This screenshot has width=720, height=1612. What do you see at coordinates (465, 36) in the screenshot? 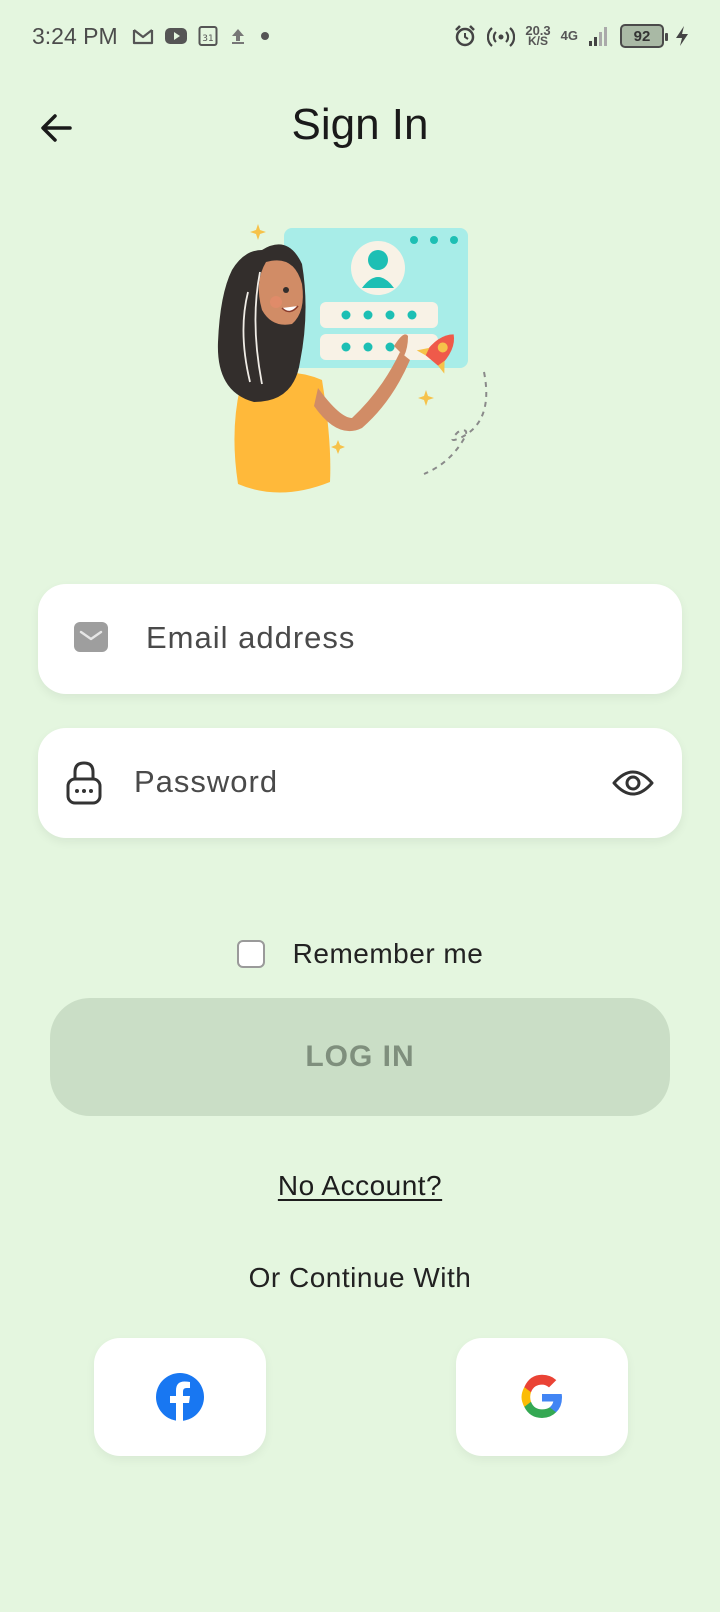
I see `alarm-icon` at bounding box center [465, 36].